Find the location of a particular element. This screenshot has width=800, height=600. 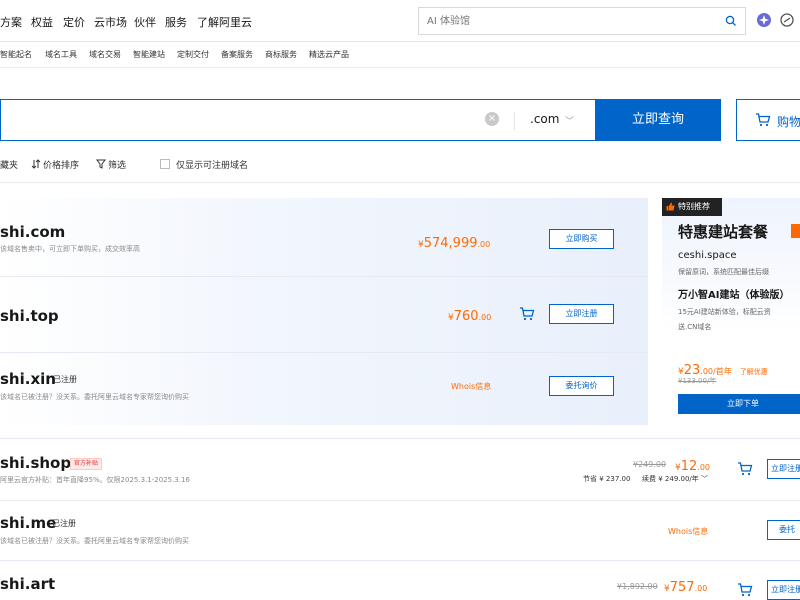

query-button: 立即查询 is located at coordinates (658, 120).